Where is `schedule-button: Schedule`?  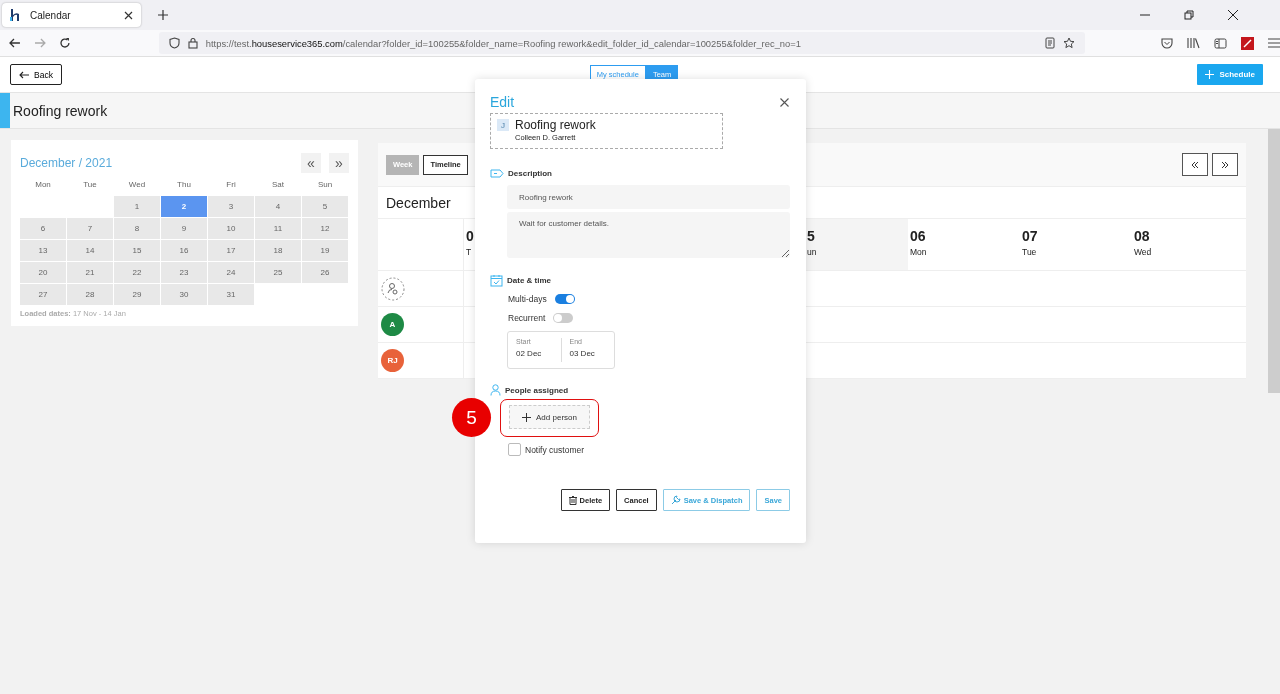 schedule-button: Schedule is located at coordinates (1230, 74).